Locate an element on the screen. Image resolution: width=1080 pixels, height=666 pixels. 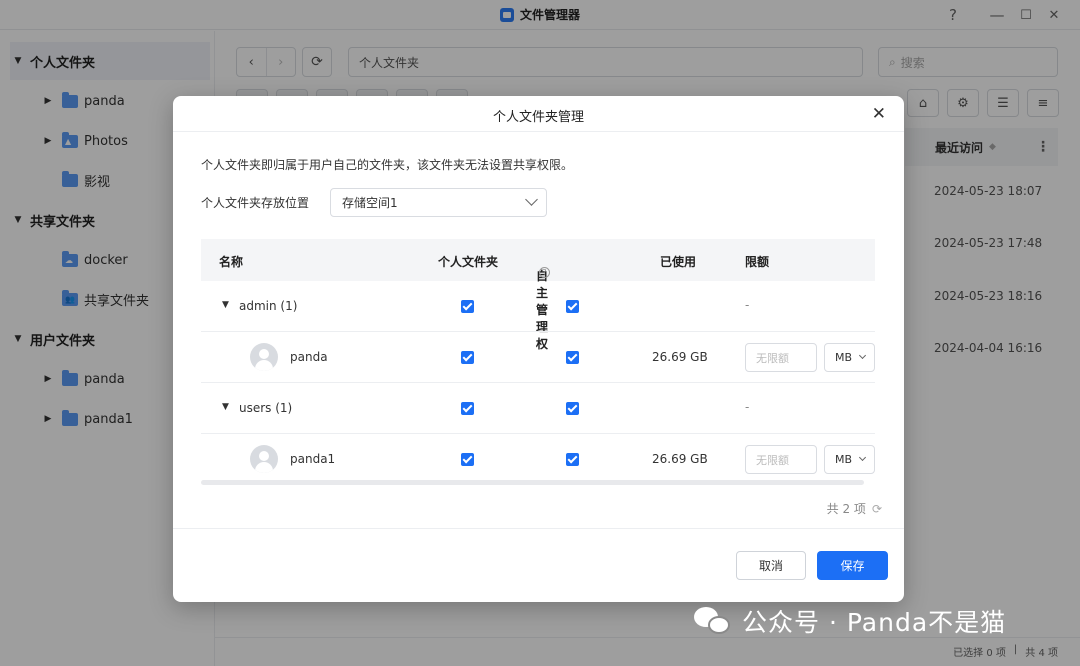
dialog-header: 个人文件夹管理 ✕ is located at coordinates (538, 114).